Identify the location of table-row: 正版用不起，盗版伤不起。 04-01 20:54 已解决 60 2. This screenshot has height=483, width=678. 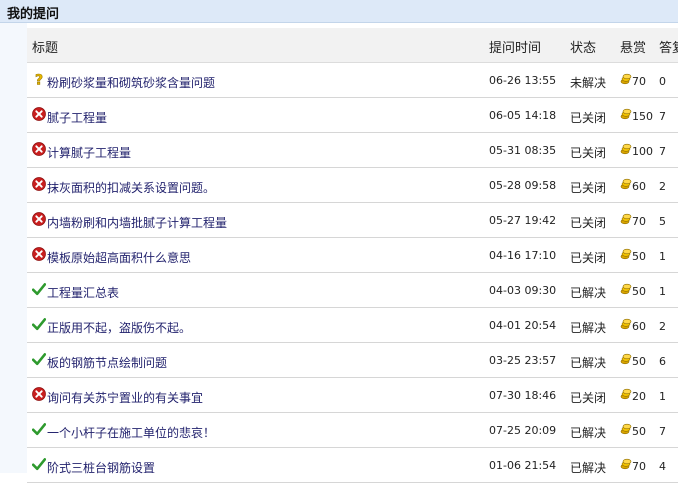
(352, 325).